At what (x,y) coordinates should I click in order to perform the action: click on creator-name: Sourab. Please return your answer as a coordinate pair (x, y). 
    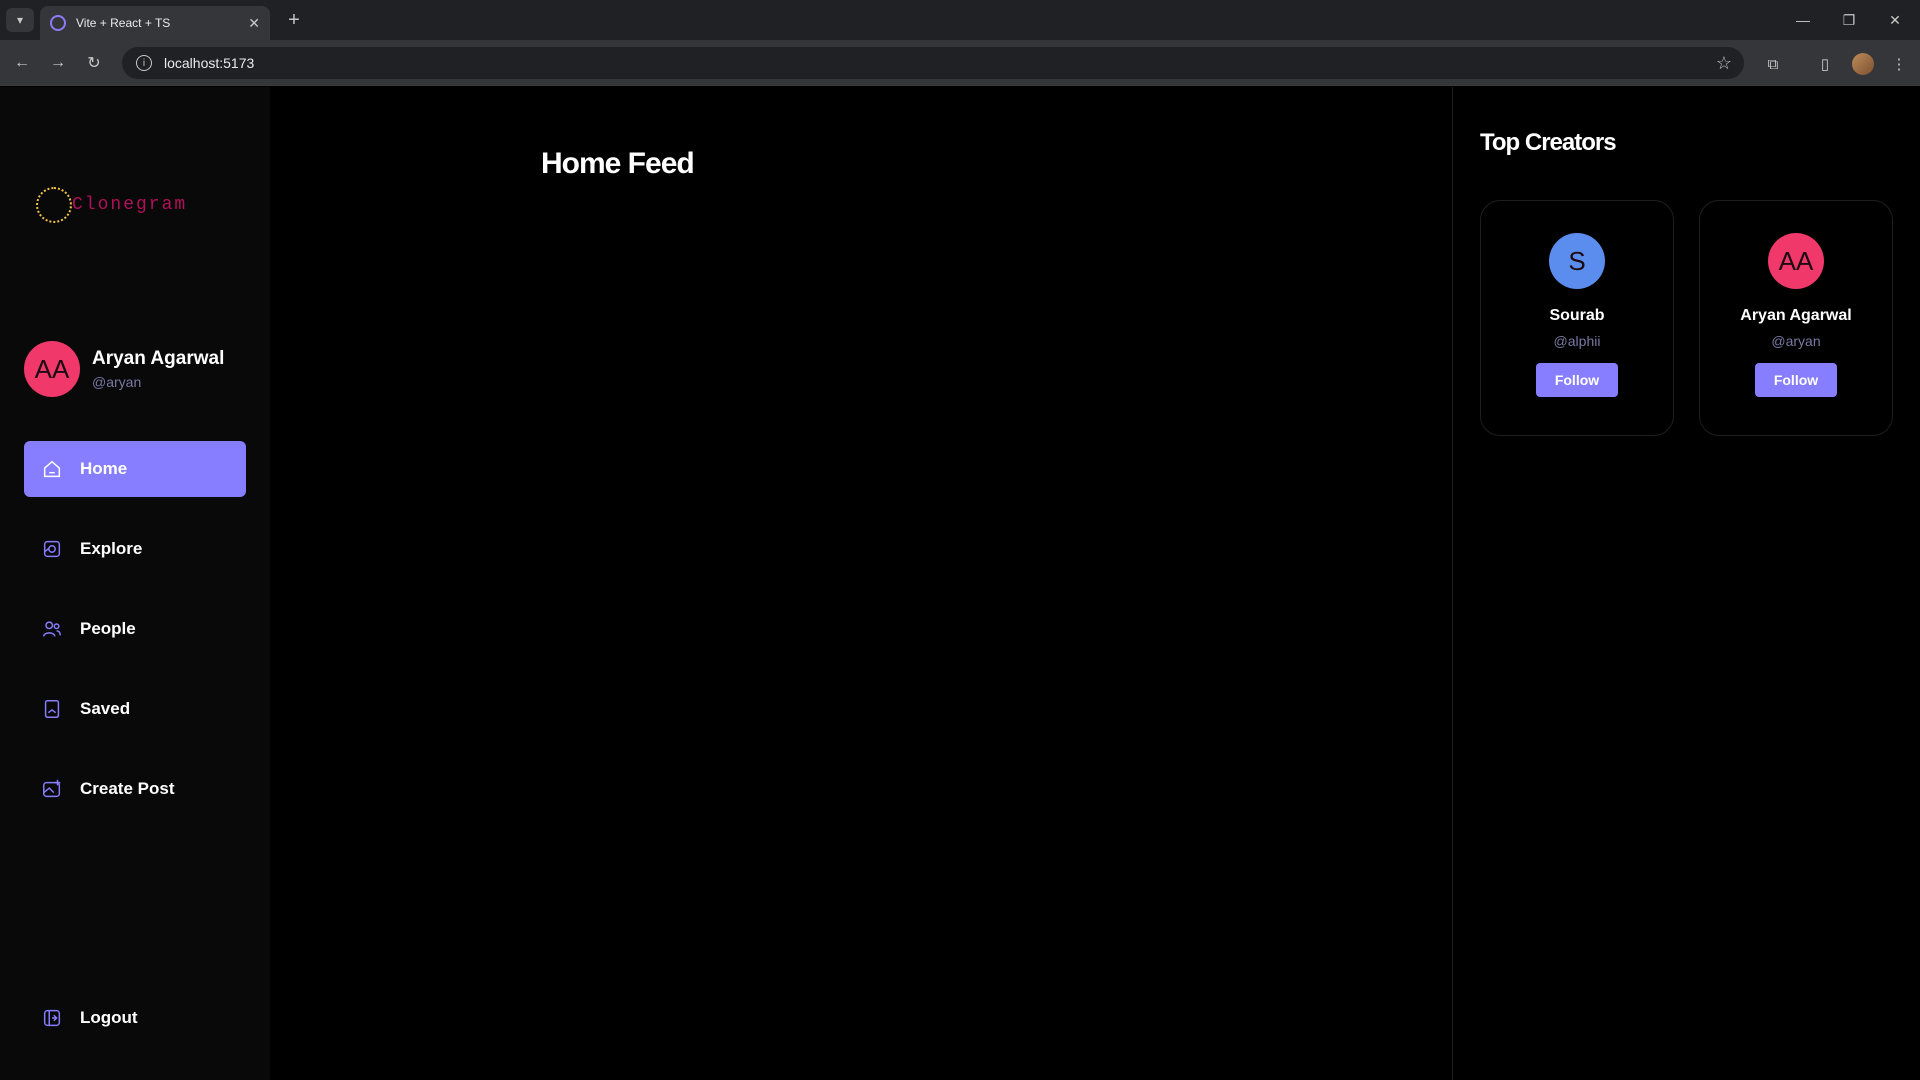
    Looking at the image, I should click on (1577, 315).